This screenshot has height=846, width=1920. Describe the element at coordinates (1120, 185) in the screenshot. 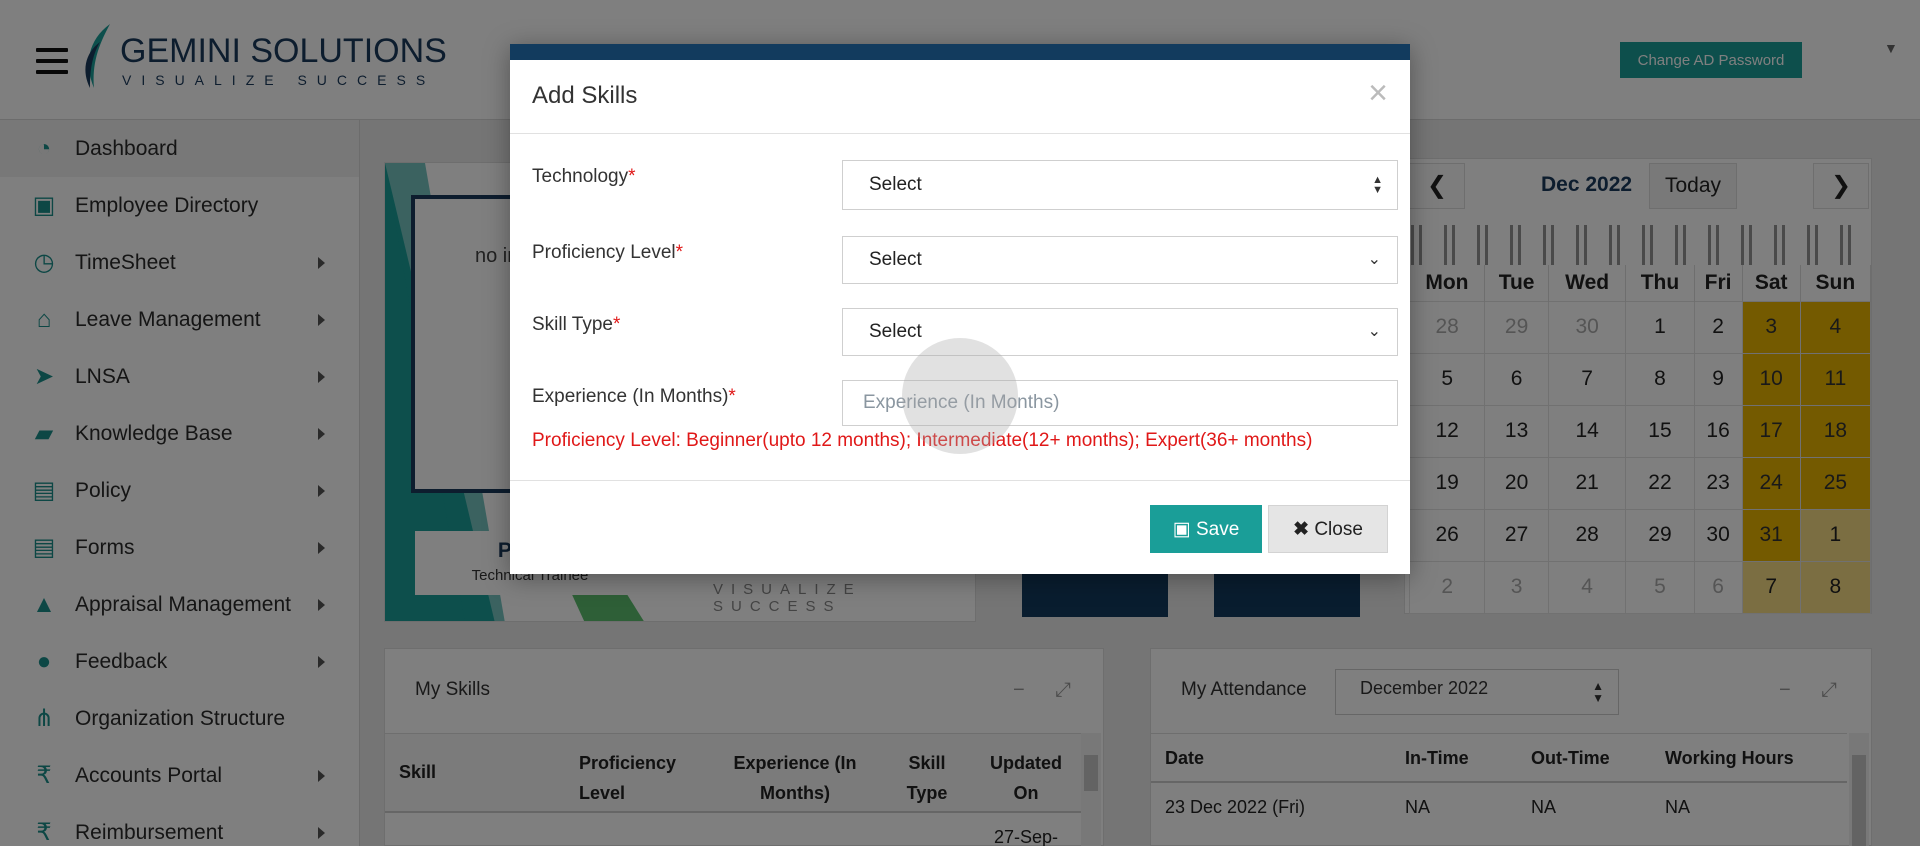

I see `technology-select: Select ▲ ▼` at that location.